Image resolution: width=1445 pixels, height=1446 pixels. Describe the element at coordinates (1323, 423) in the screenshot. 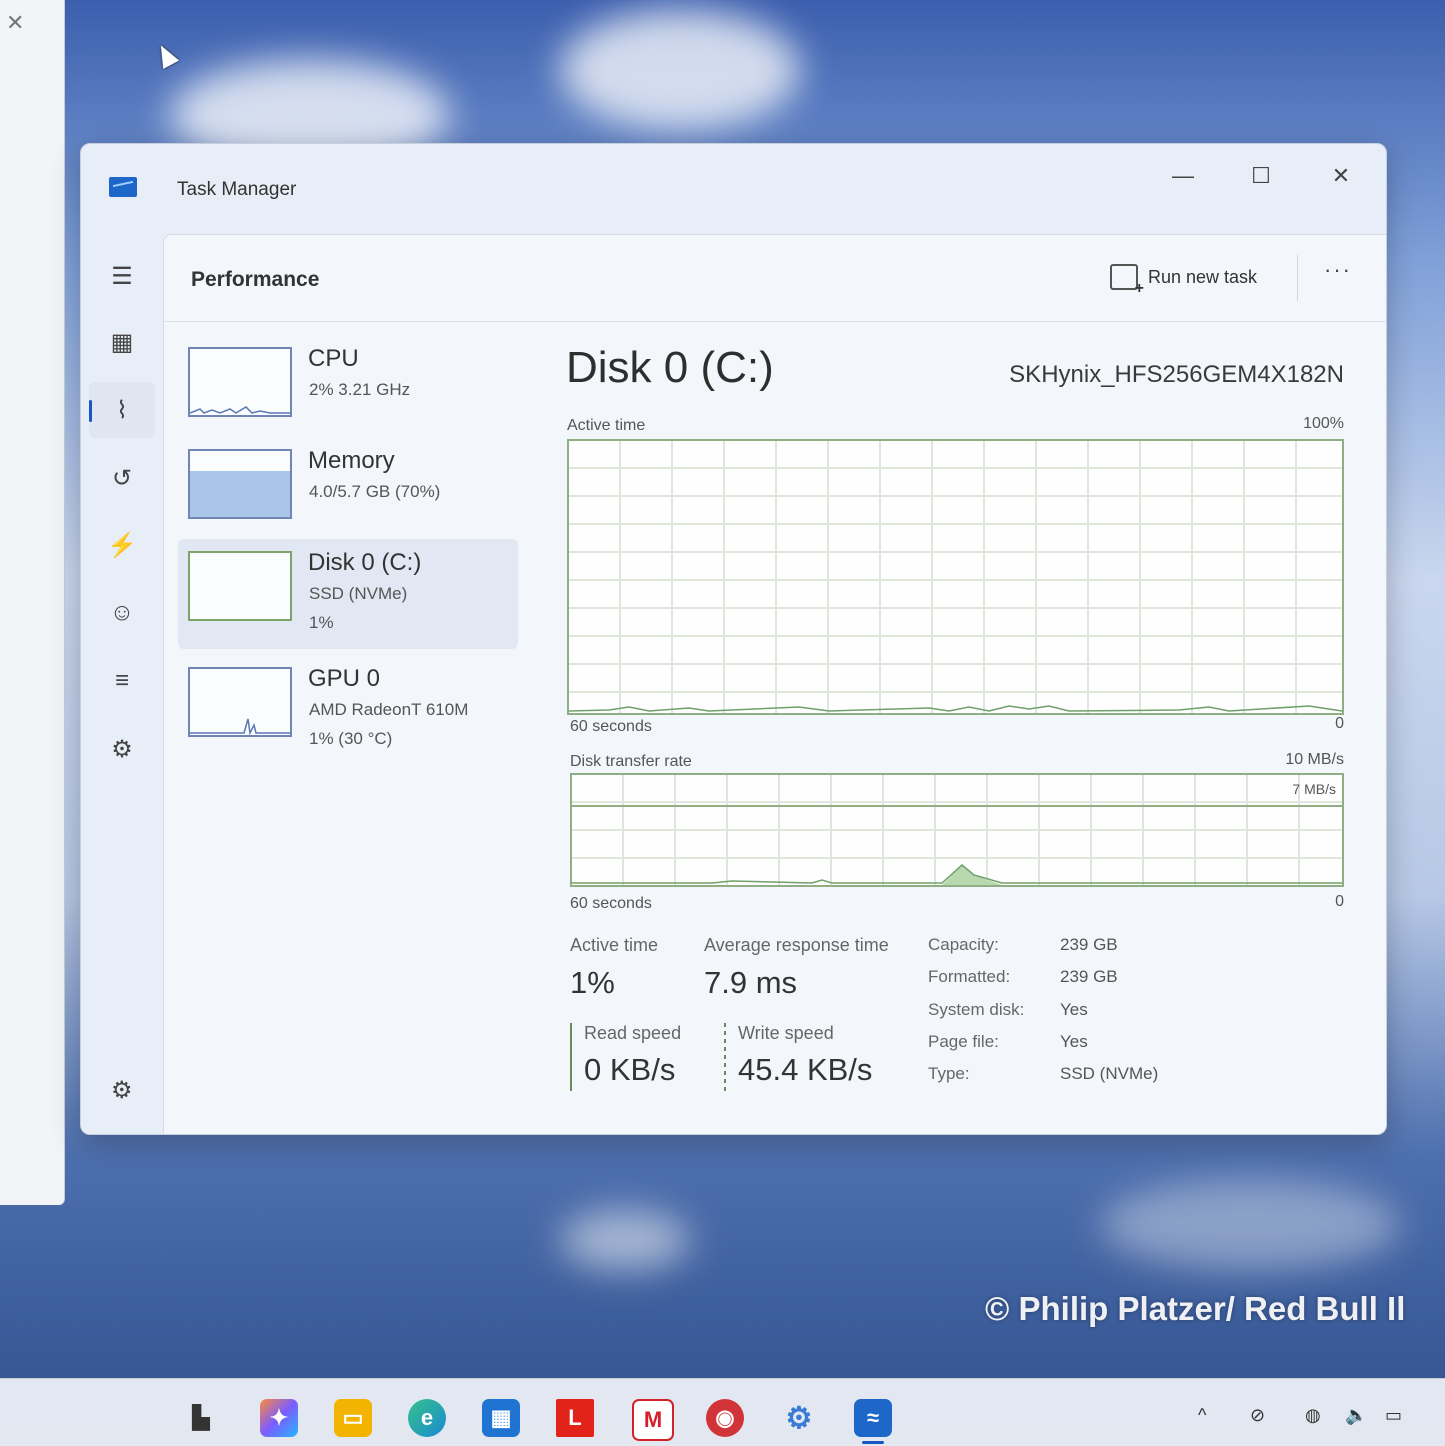

I see `active-time-graph-max: 100%` at that location.